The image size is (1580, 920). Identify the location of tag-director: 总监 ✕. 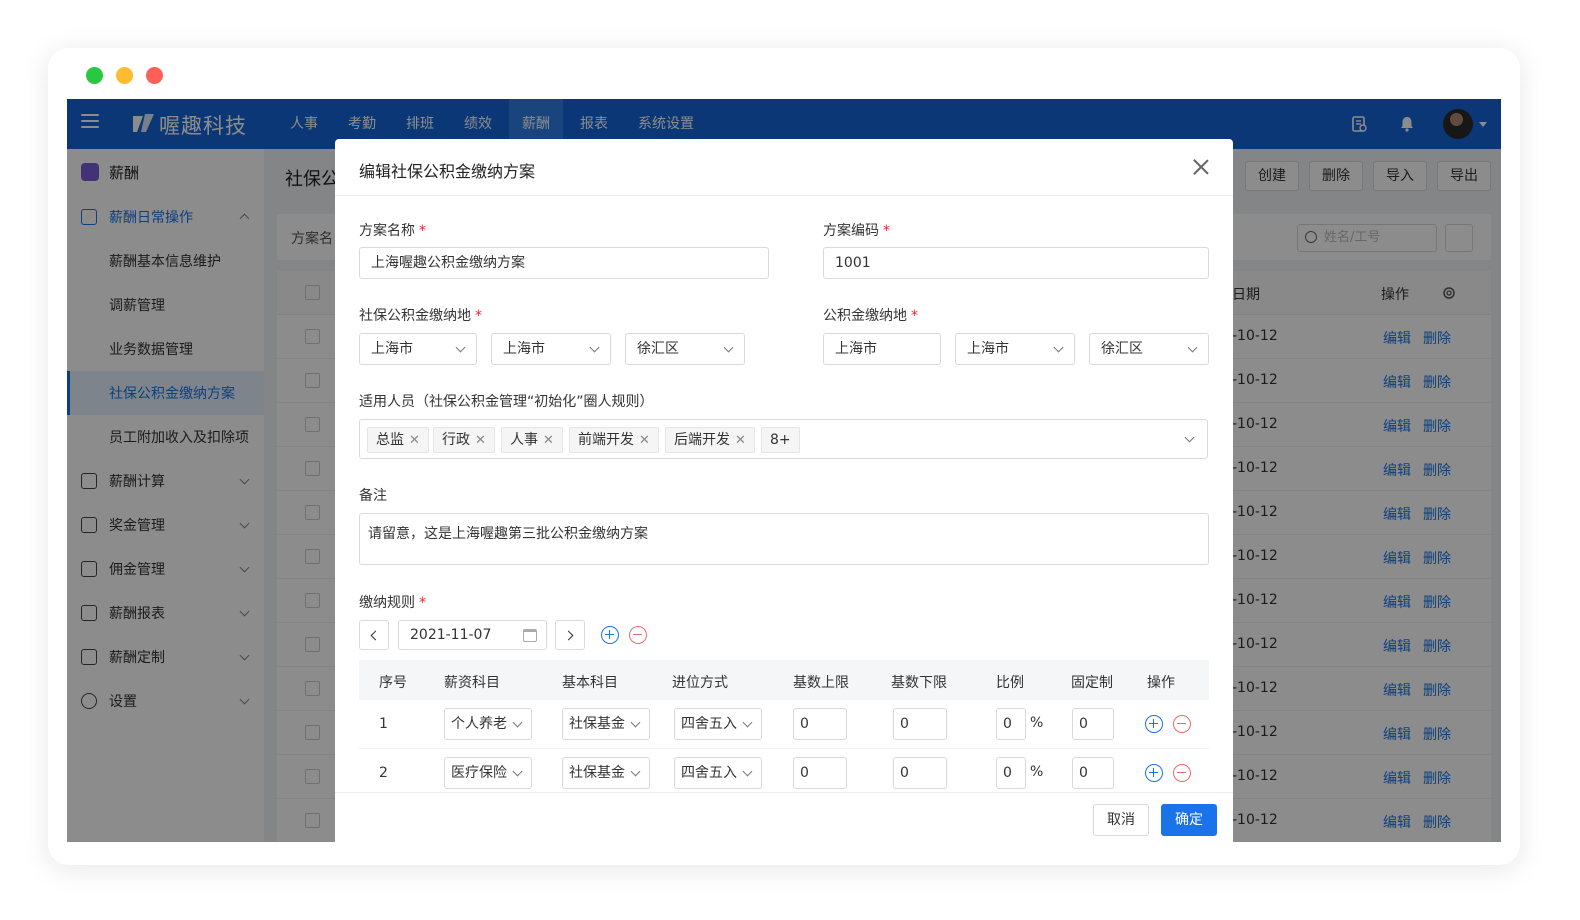
(398, 440).